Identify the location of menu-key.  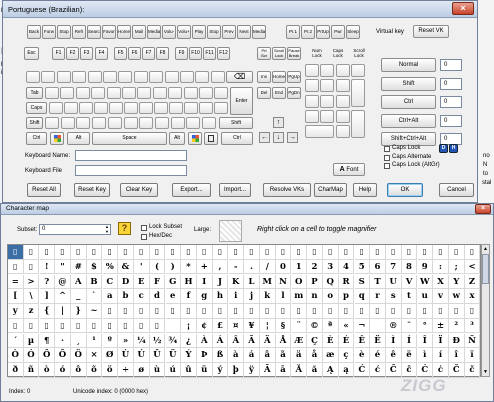
(211, 138).